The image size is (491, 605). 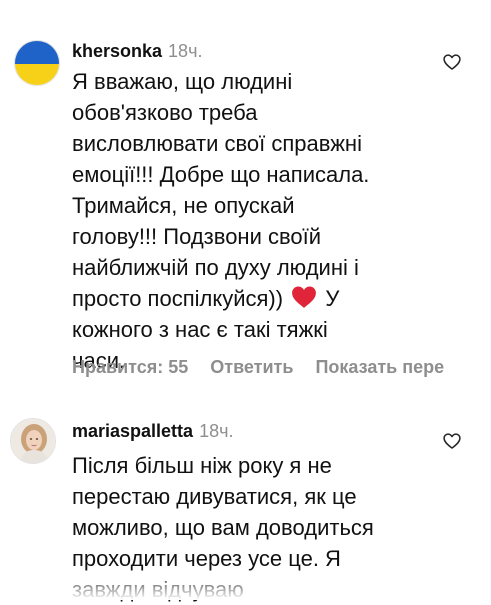 What do you see at coordinates (178, 298) in the screenshot?
I see `comment-line-part: просто поспілкуйся))` at bounding box center [178, 298].